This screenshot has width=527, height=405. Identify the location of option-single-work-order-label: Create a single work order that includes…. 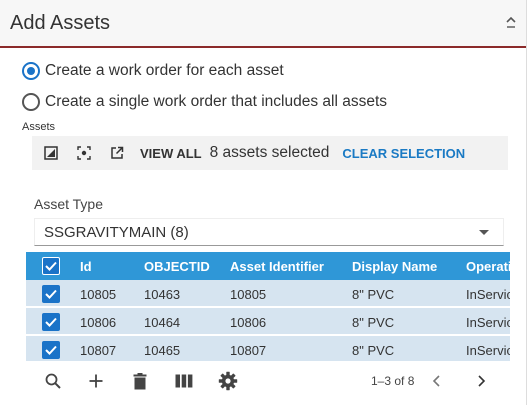
(216, 101).